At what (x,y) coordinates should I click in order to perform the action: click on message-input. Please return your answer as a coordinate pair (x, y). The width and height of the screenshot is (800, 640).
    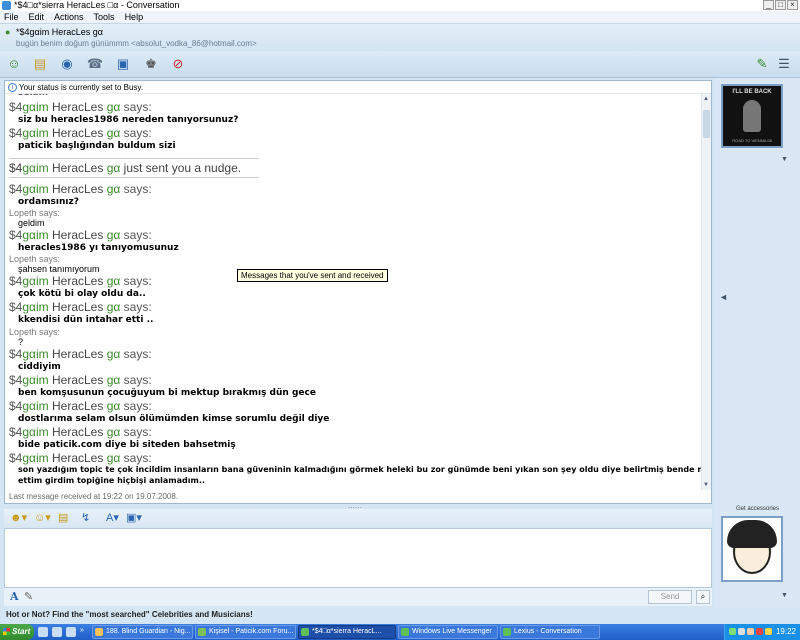
    Looking at the image, I should click on (358, 558).